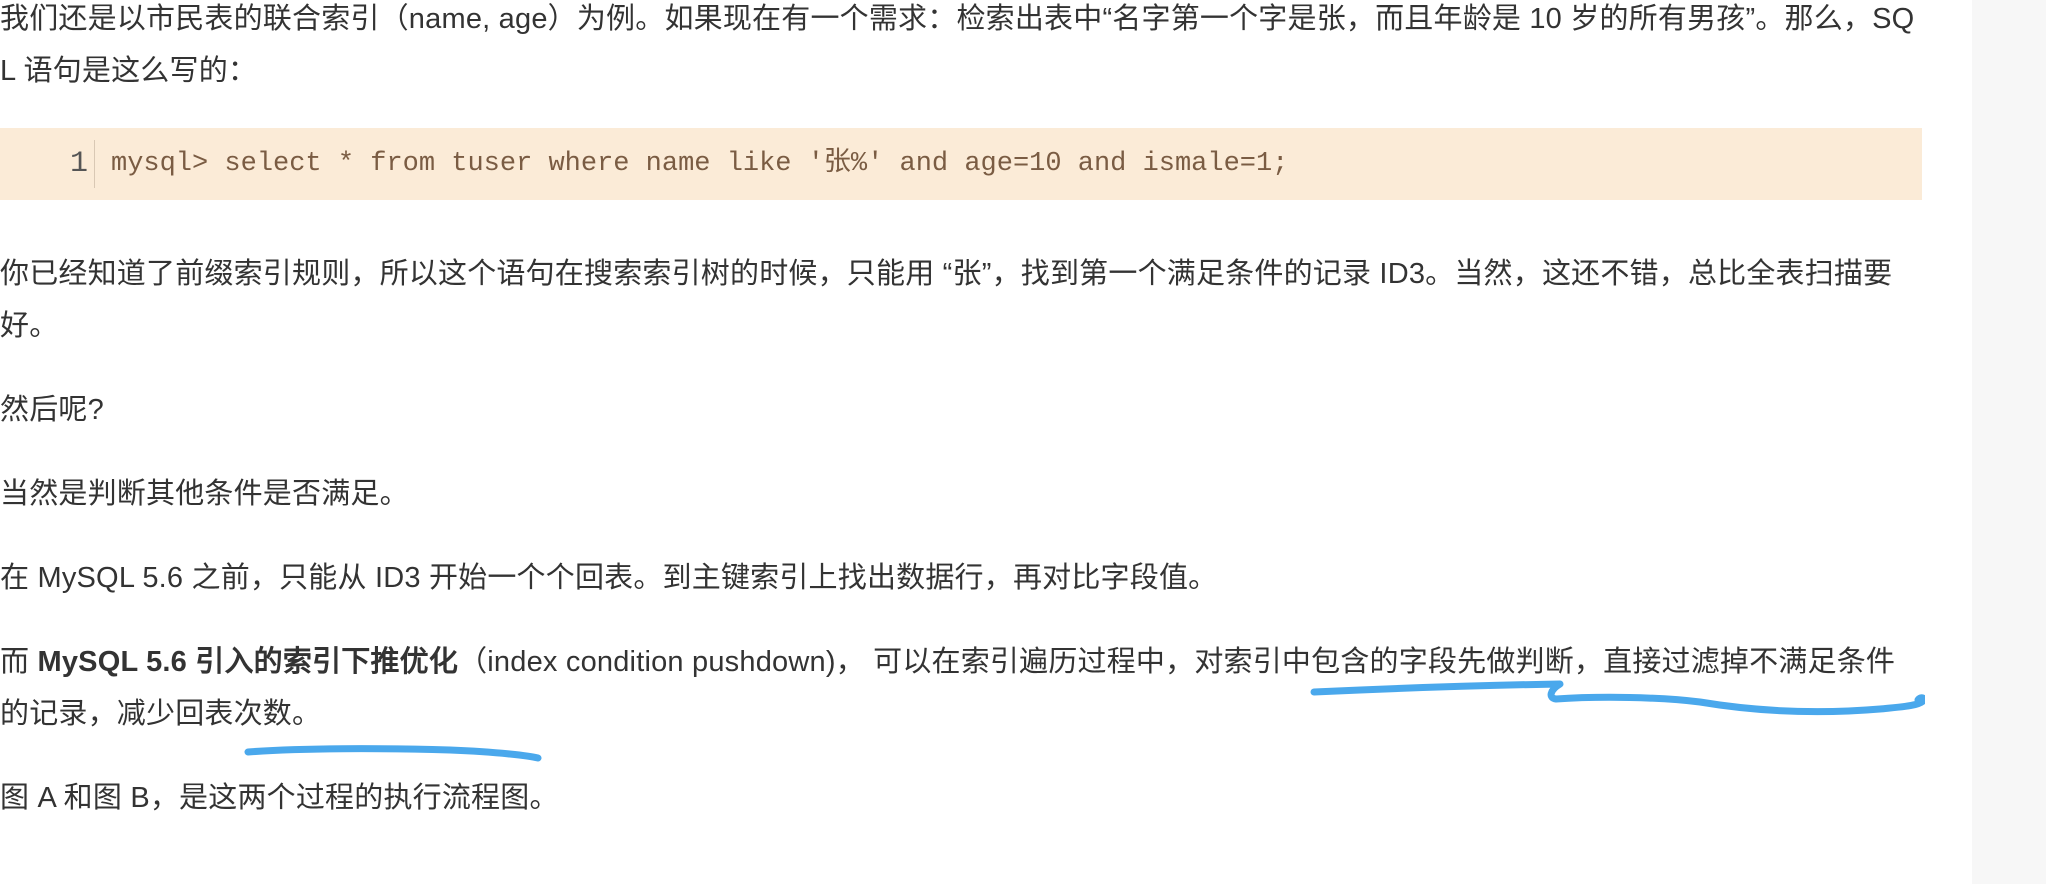 The width and height of the screenshot is (2046, 884). I want to click on paragraph-then-what: 然后呢?, so click(52, 410).